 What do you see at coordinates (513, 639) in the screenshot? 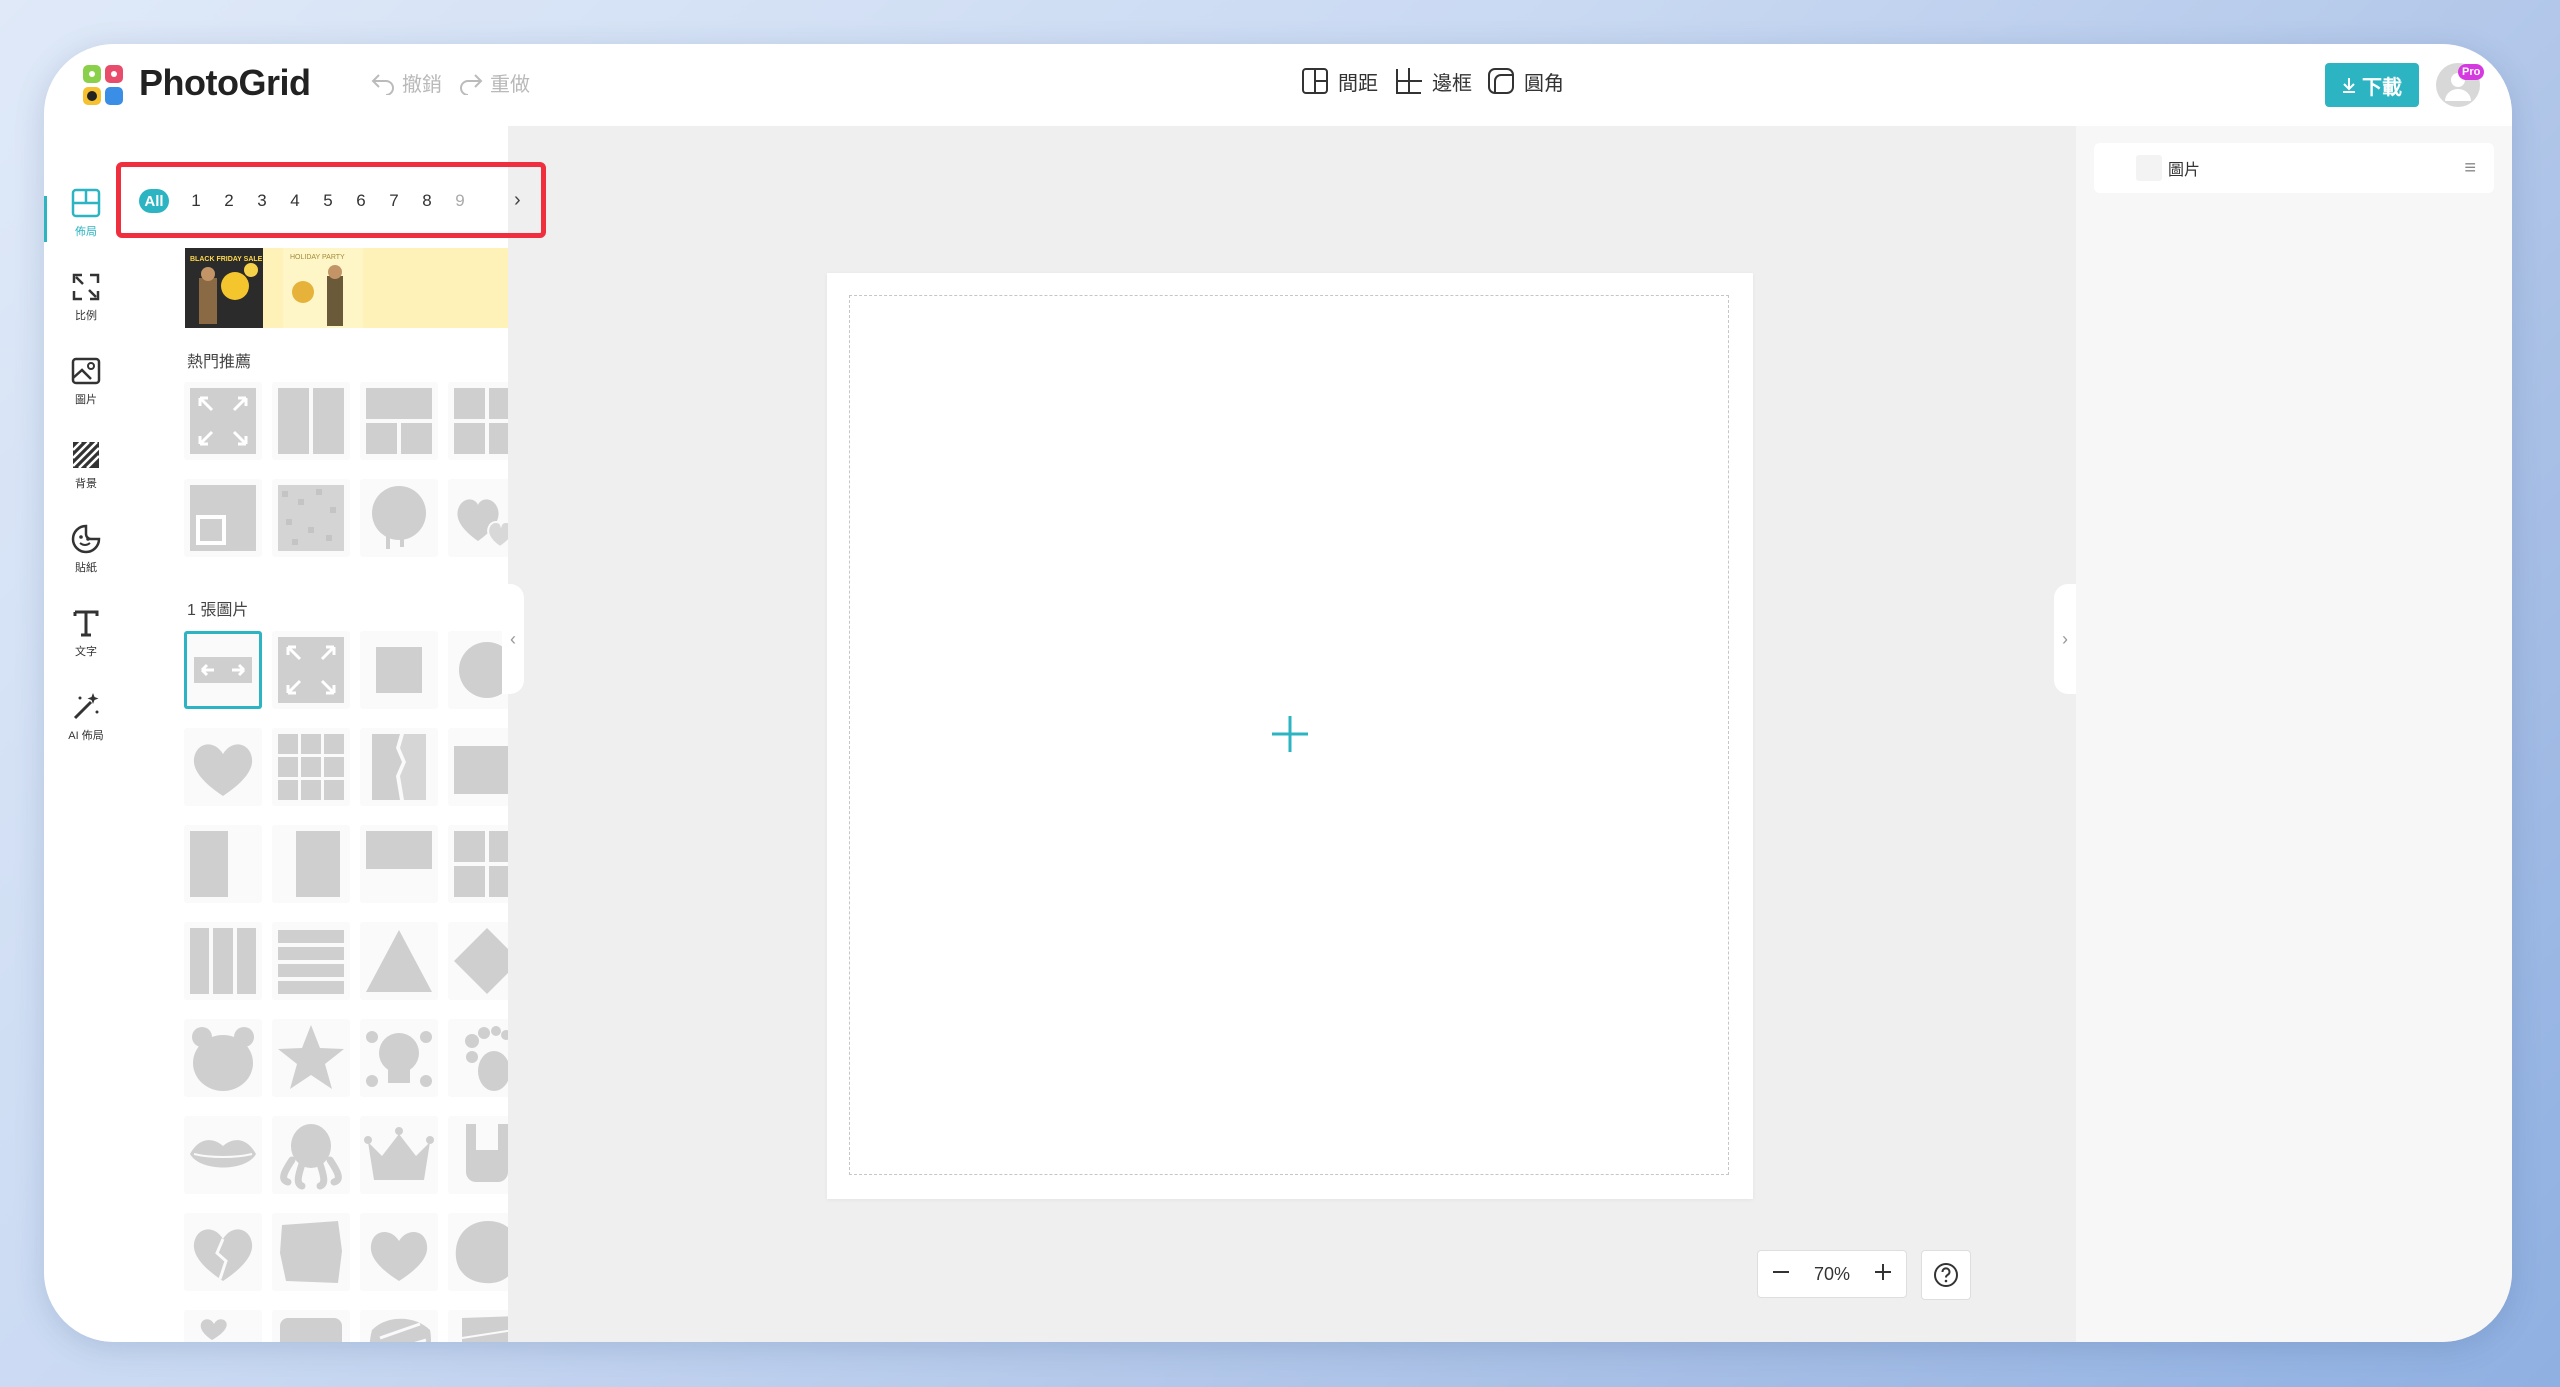
I see `collapse-left-panel-button: ‹` at bounding box center [513, 639].